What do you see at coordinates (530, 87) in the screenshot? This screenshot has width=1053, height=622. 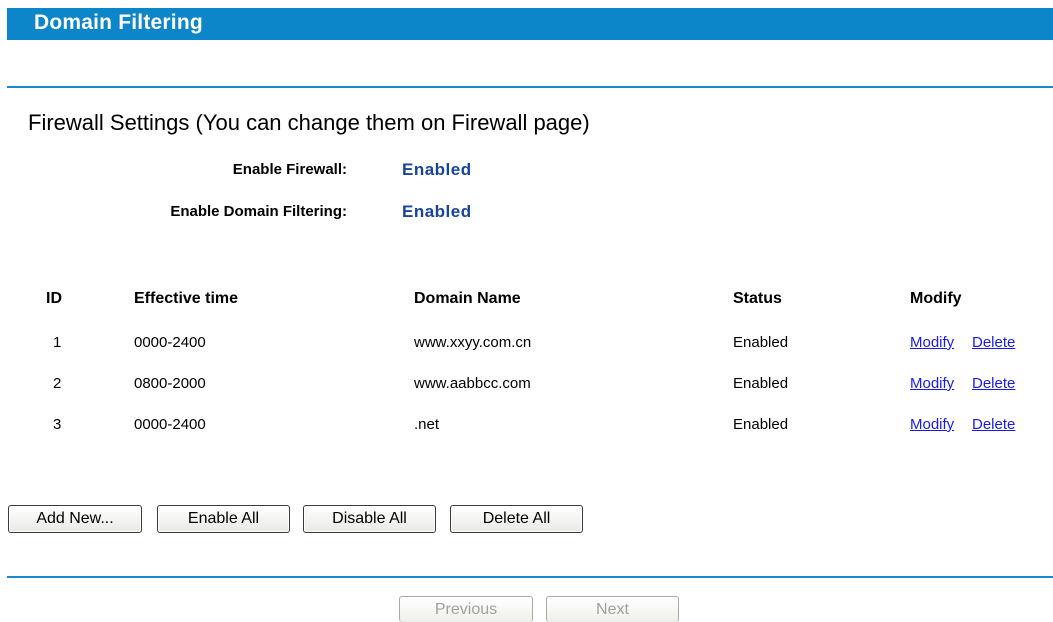 I see `divider-top` at bounding box center [530, 87].